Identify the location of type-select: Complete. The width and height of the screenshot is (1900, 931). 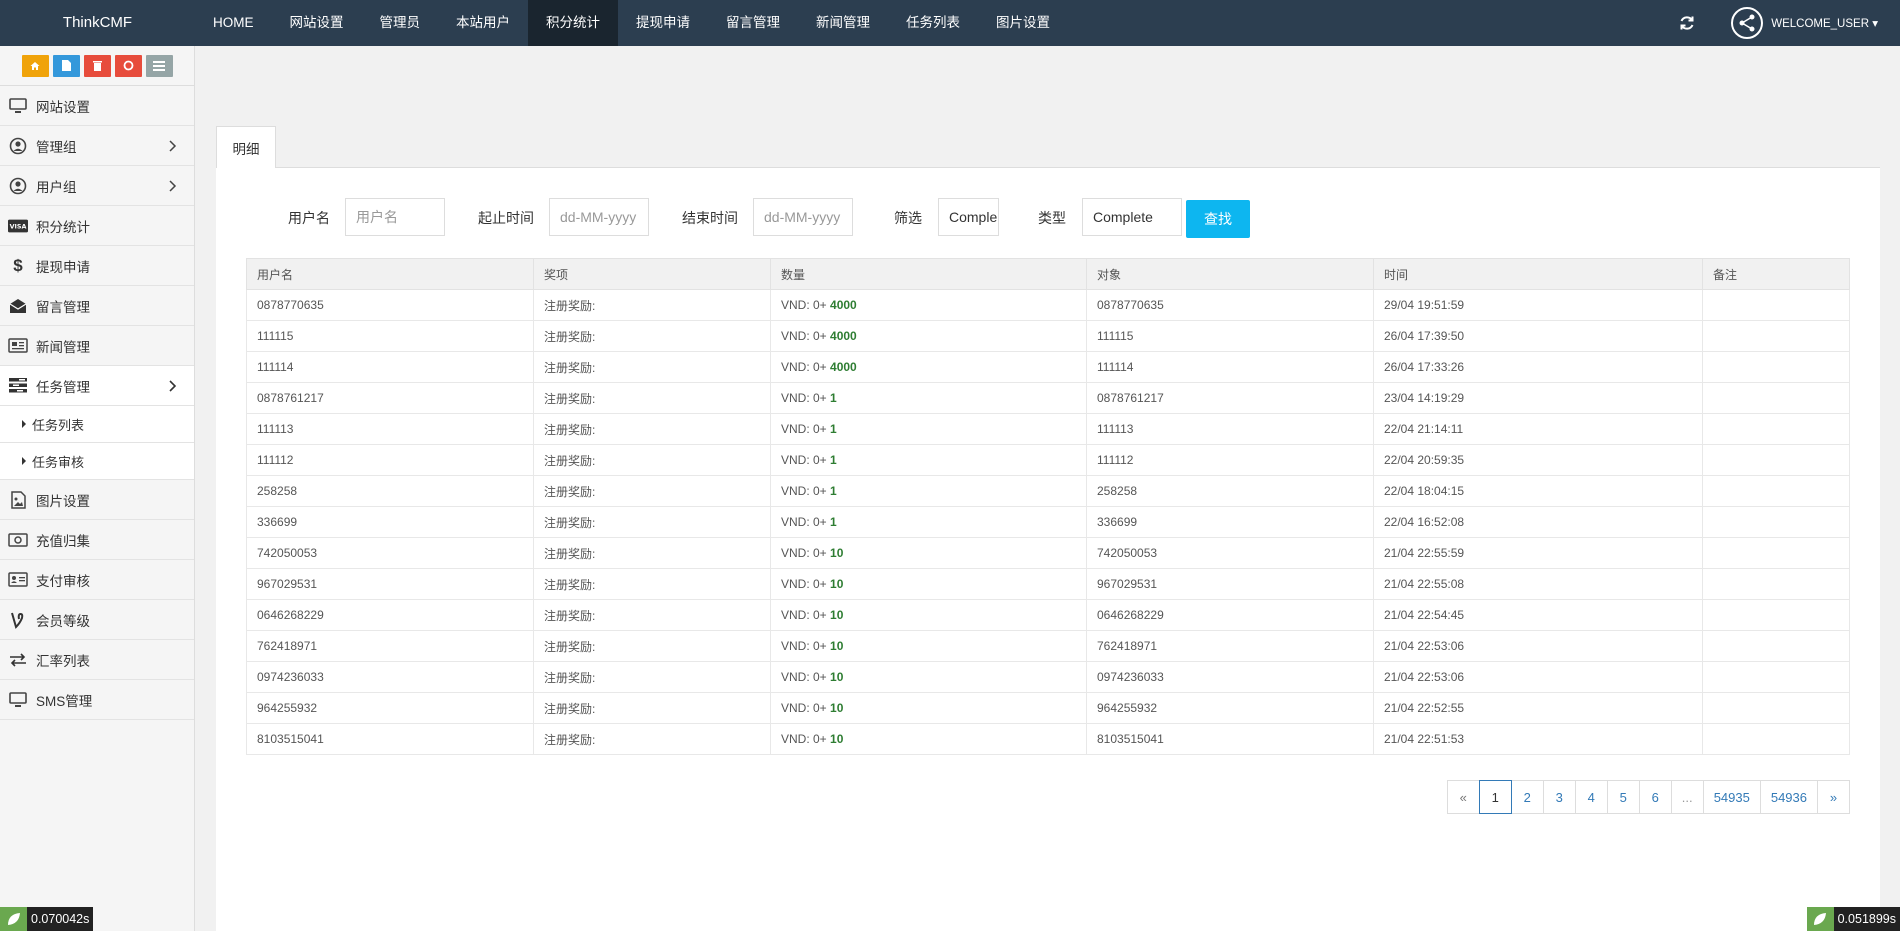
(1132, 217).